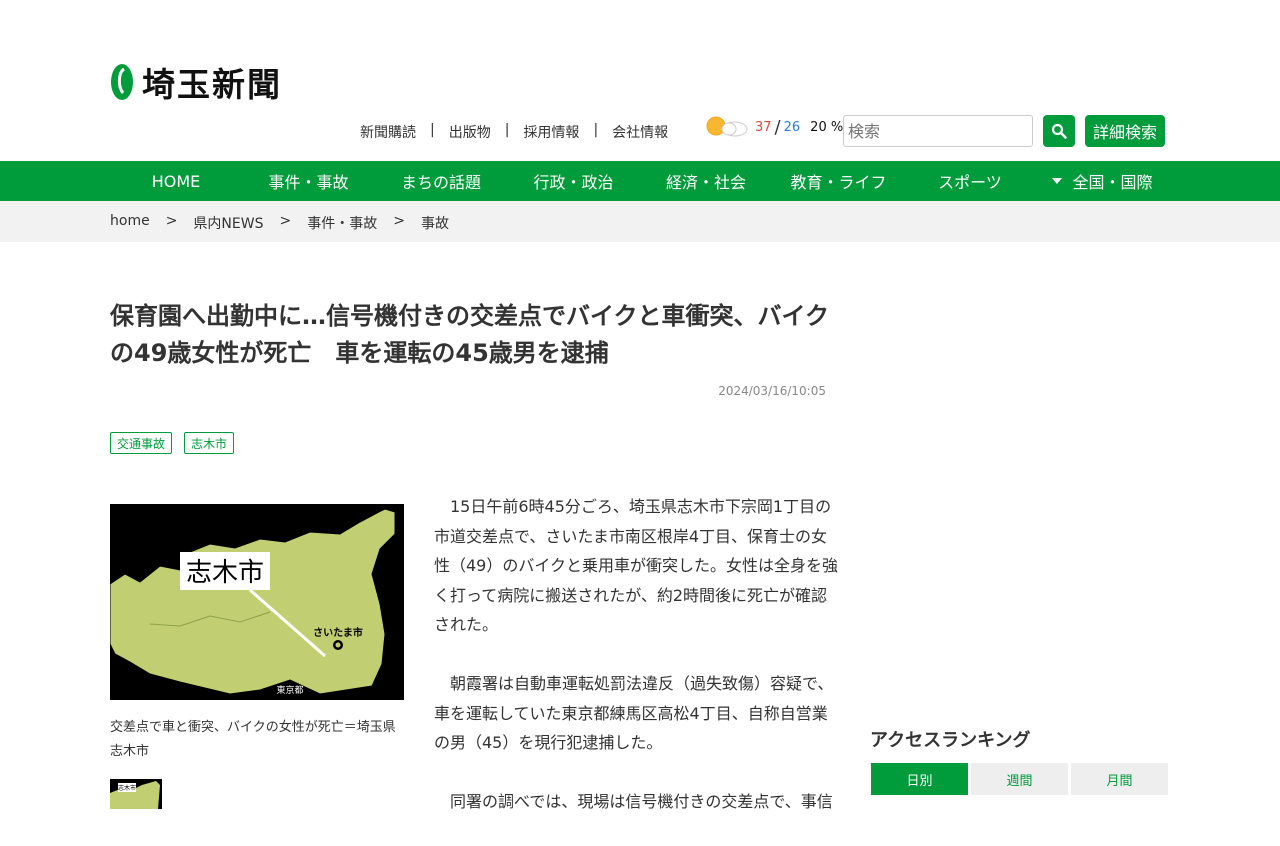  I want to click on breadcrumb-bar: home > 県内NEWS > 事件・事故 > 事故, so click(640, 221).